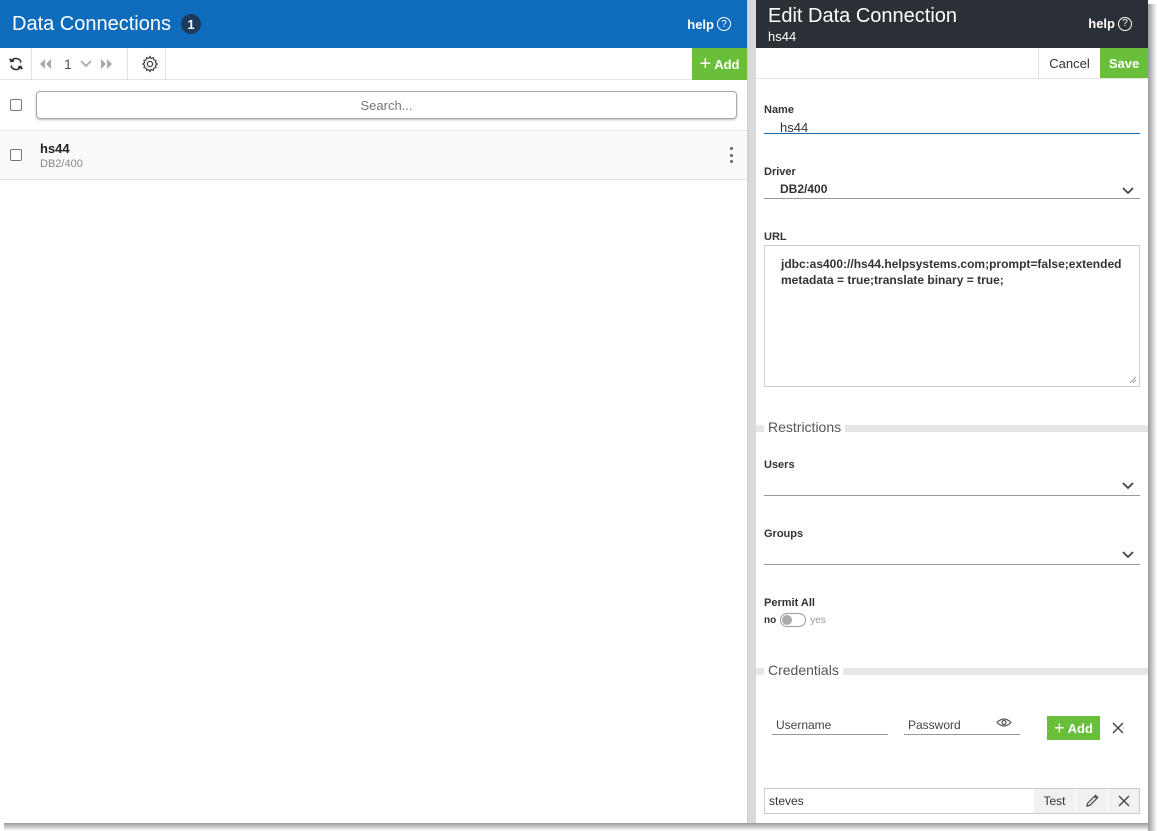 This screenshot has width=1157, height=831. What do you see at coordinates (952, 670) in the screenshot?
I see `credentials-section: Credentials` at bounding box center [952, 670].